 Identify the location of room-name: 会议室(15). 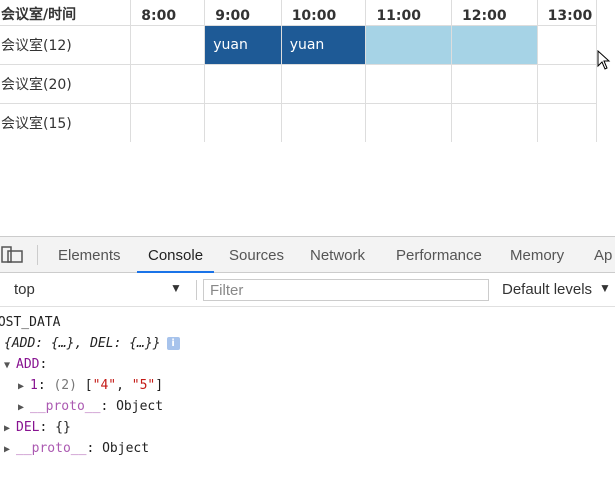
(66, 122).